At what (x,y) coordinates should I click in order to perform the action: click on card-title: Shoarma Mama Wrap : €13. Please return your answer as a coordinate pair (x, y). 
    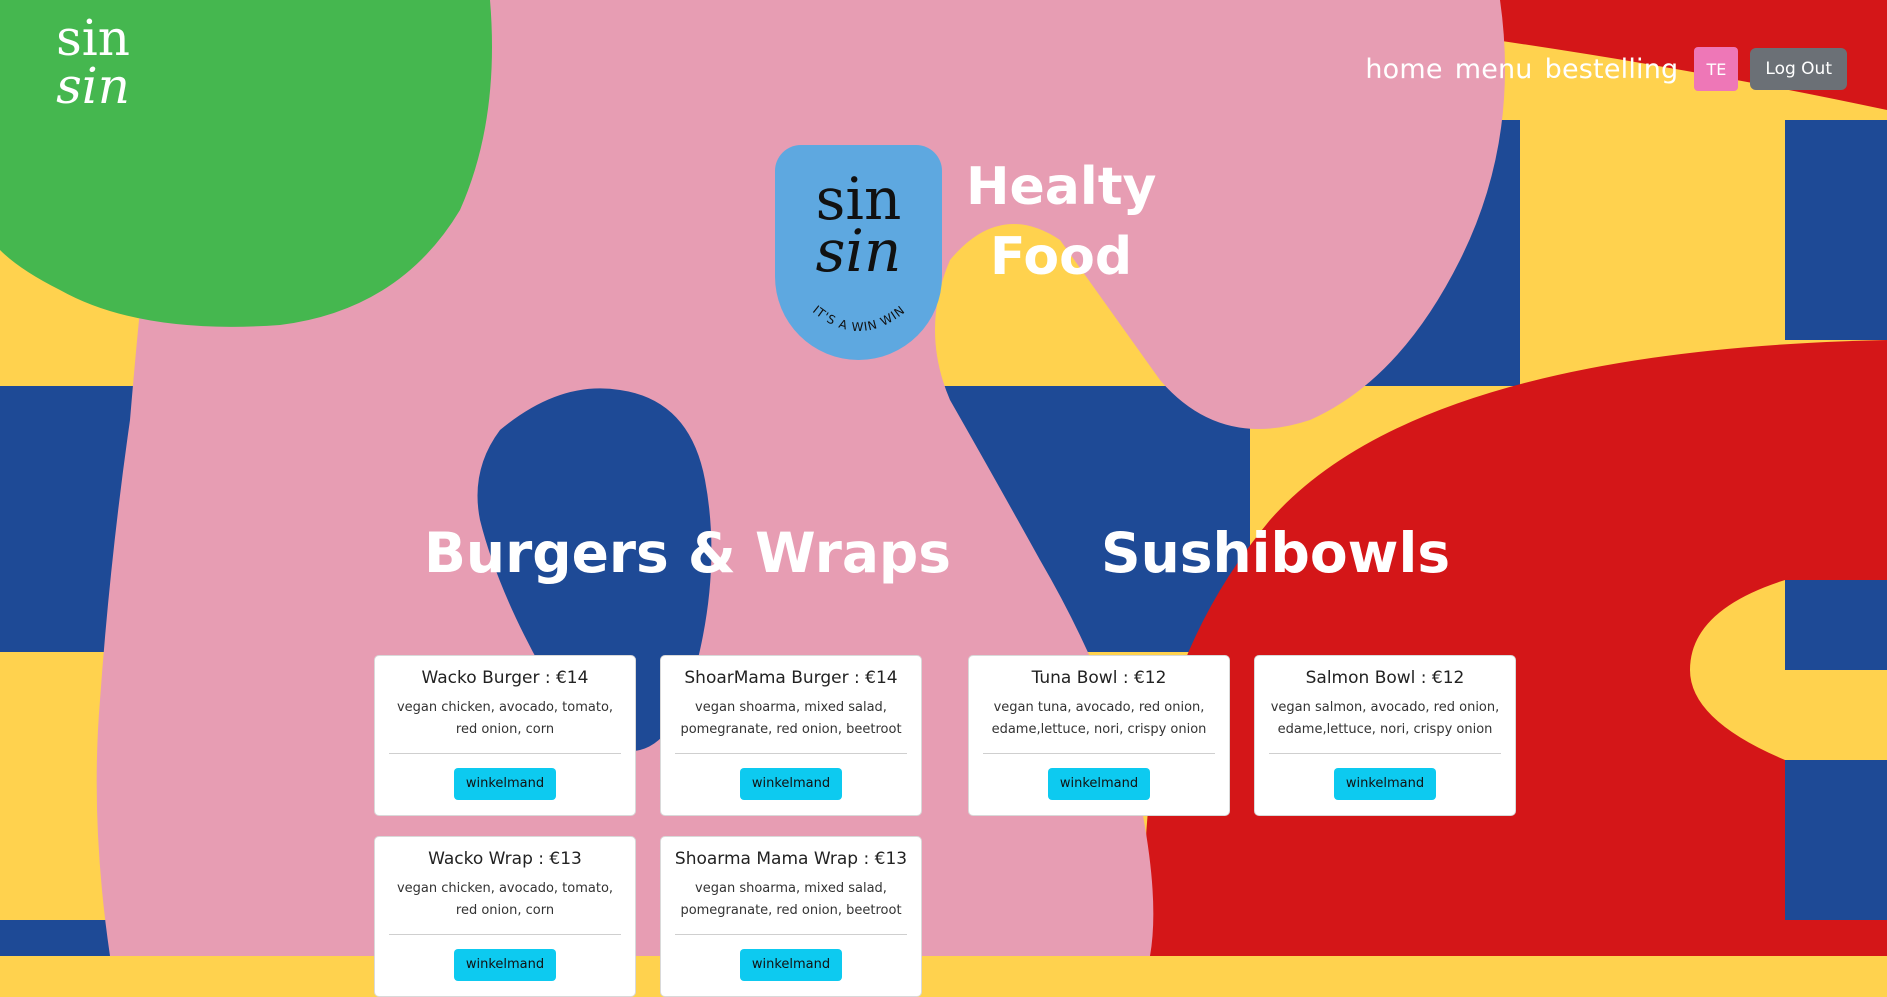
    Looking at the image, I should click on (791, 859).